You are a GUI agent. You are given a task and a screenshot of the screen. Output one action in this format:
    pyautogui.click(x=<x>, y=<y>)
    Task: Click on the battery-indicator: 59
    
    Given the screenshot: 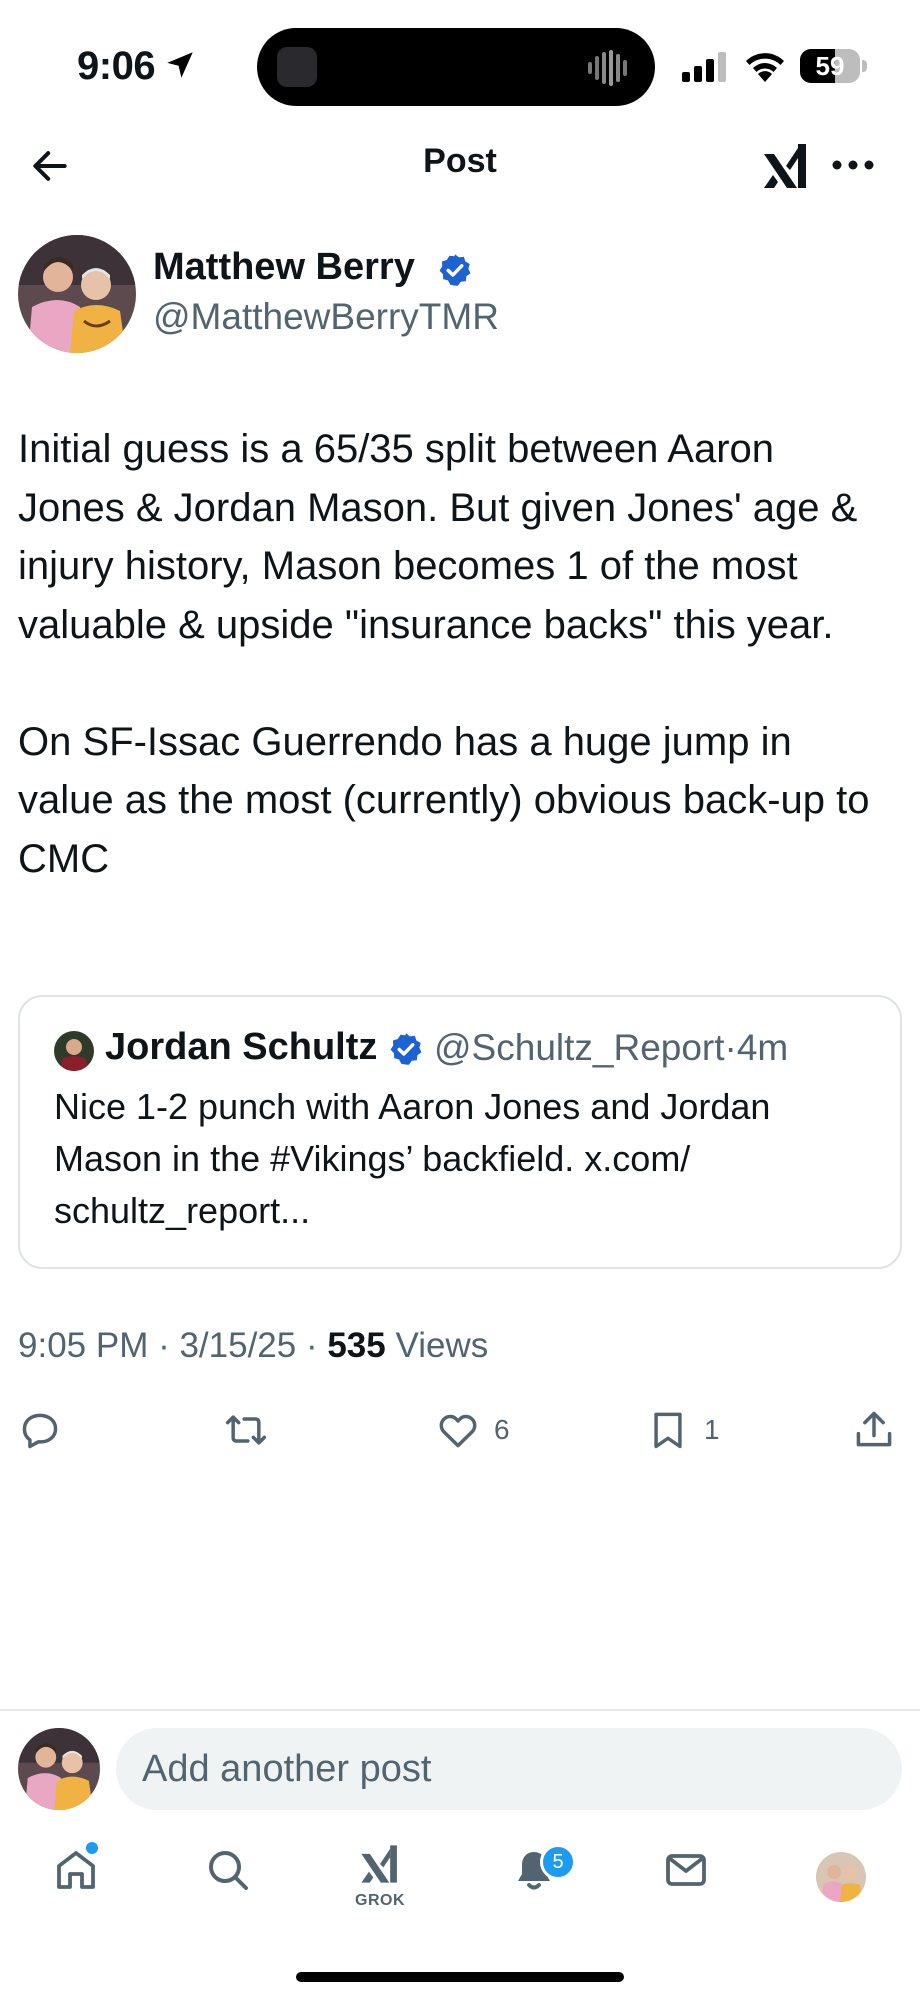 What is the action you would take?
    pyautogui.click(x=833, y=67)
    